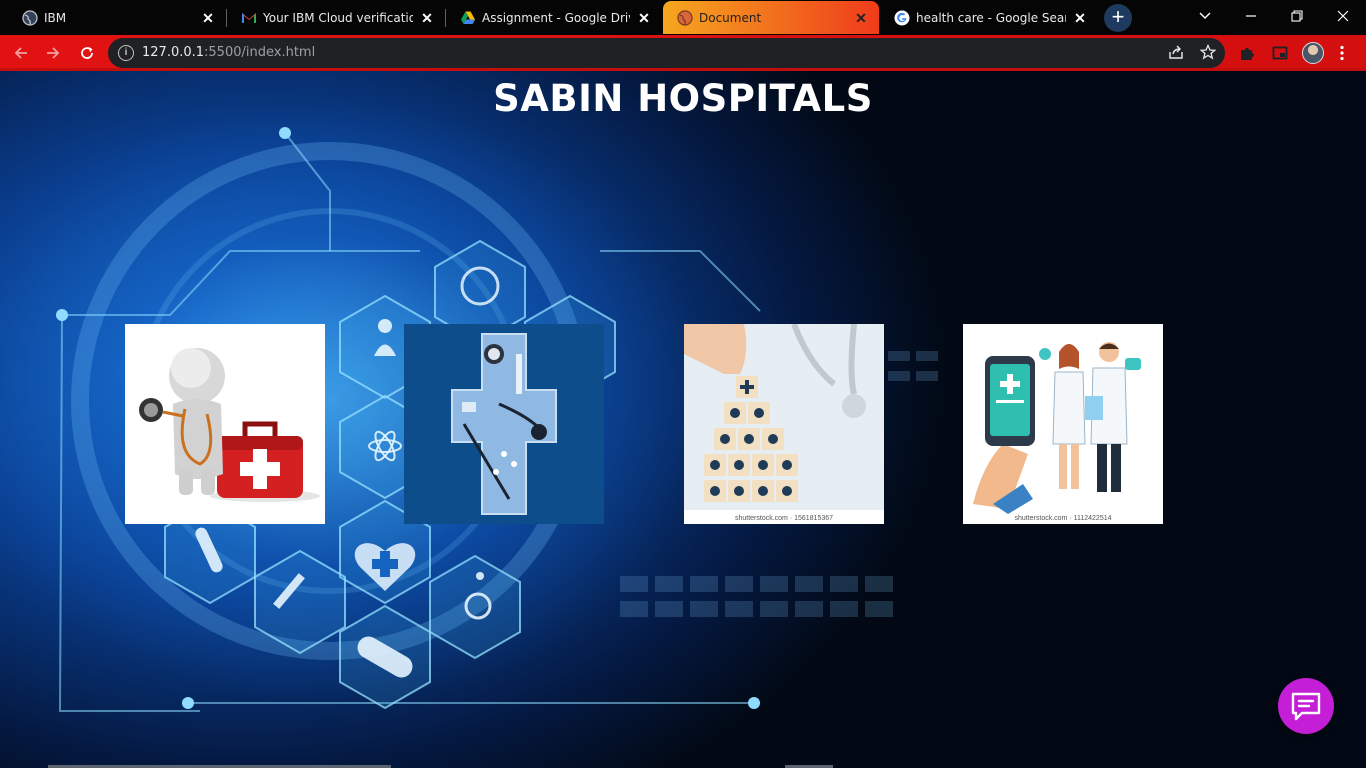 The image size is (1366, 768). I want to click on arrow-right-icon, so click(53, 53).